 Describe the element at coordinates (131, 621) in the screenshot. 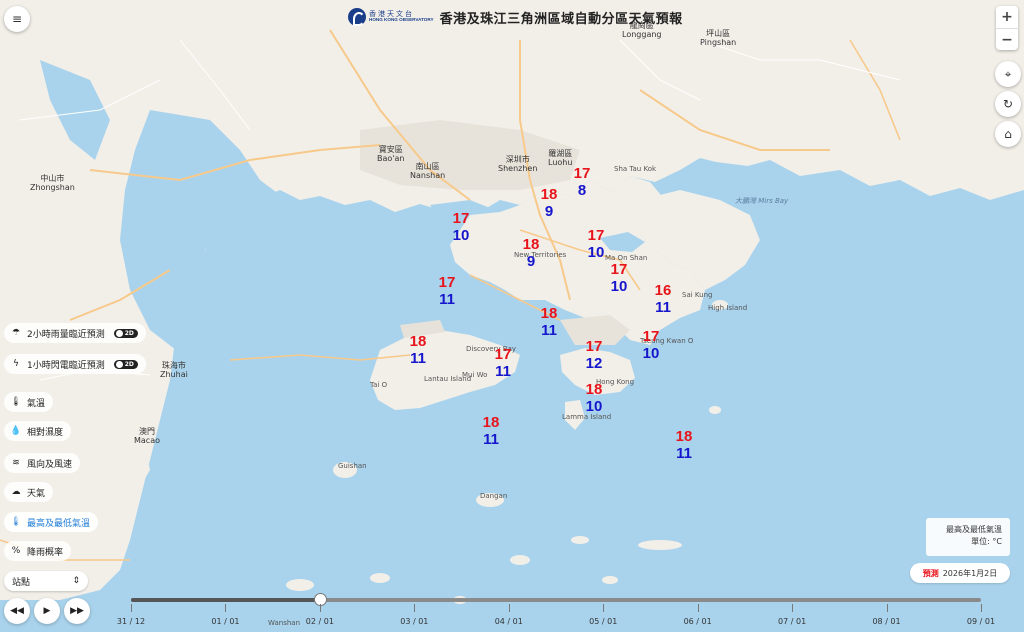

I see `timeline-tick-label: 31 / 12` at that location.